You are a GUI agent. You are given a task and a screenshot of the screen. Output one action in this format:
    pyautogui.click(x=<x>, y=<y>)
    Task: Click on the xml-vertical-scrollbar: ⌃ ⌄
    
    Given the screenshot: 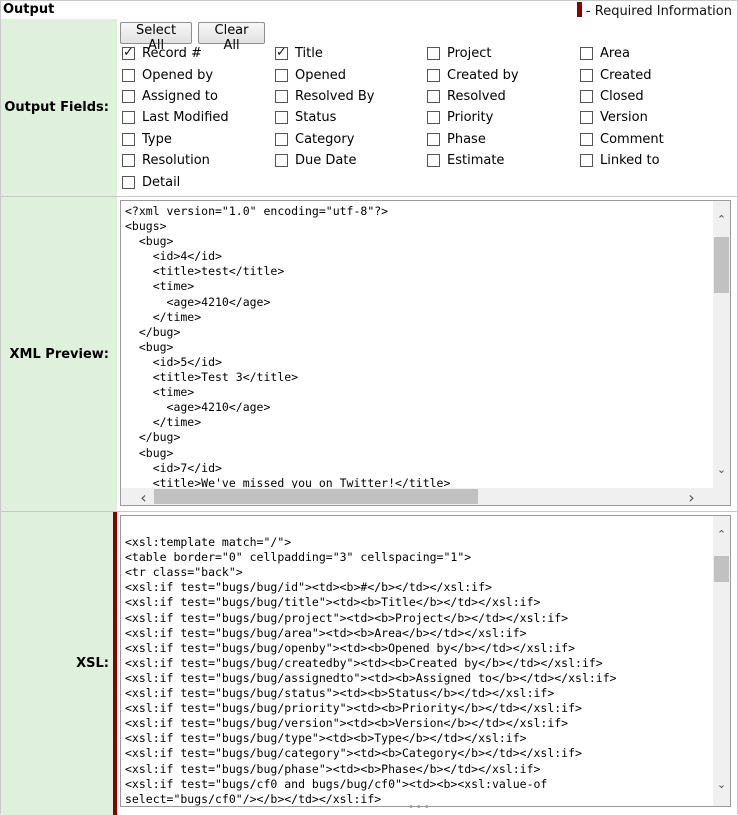 What is the action you would take?
    pyautogui.click(x=721, y=344)
    